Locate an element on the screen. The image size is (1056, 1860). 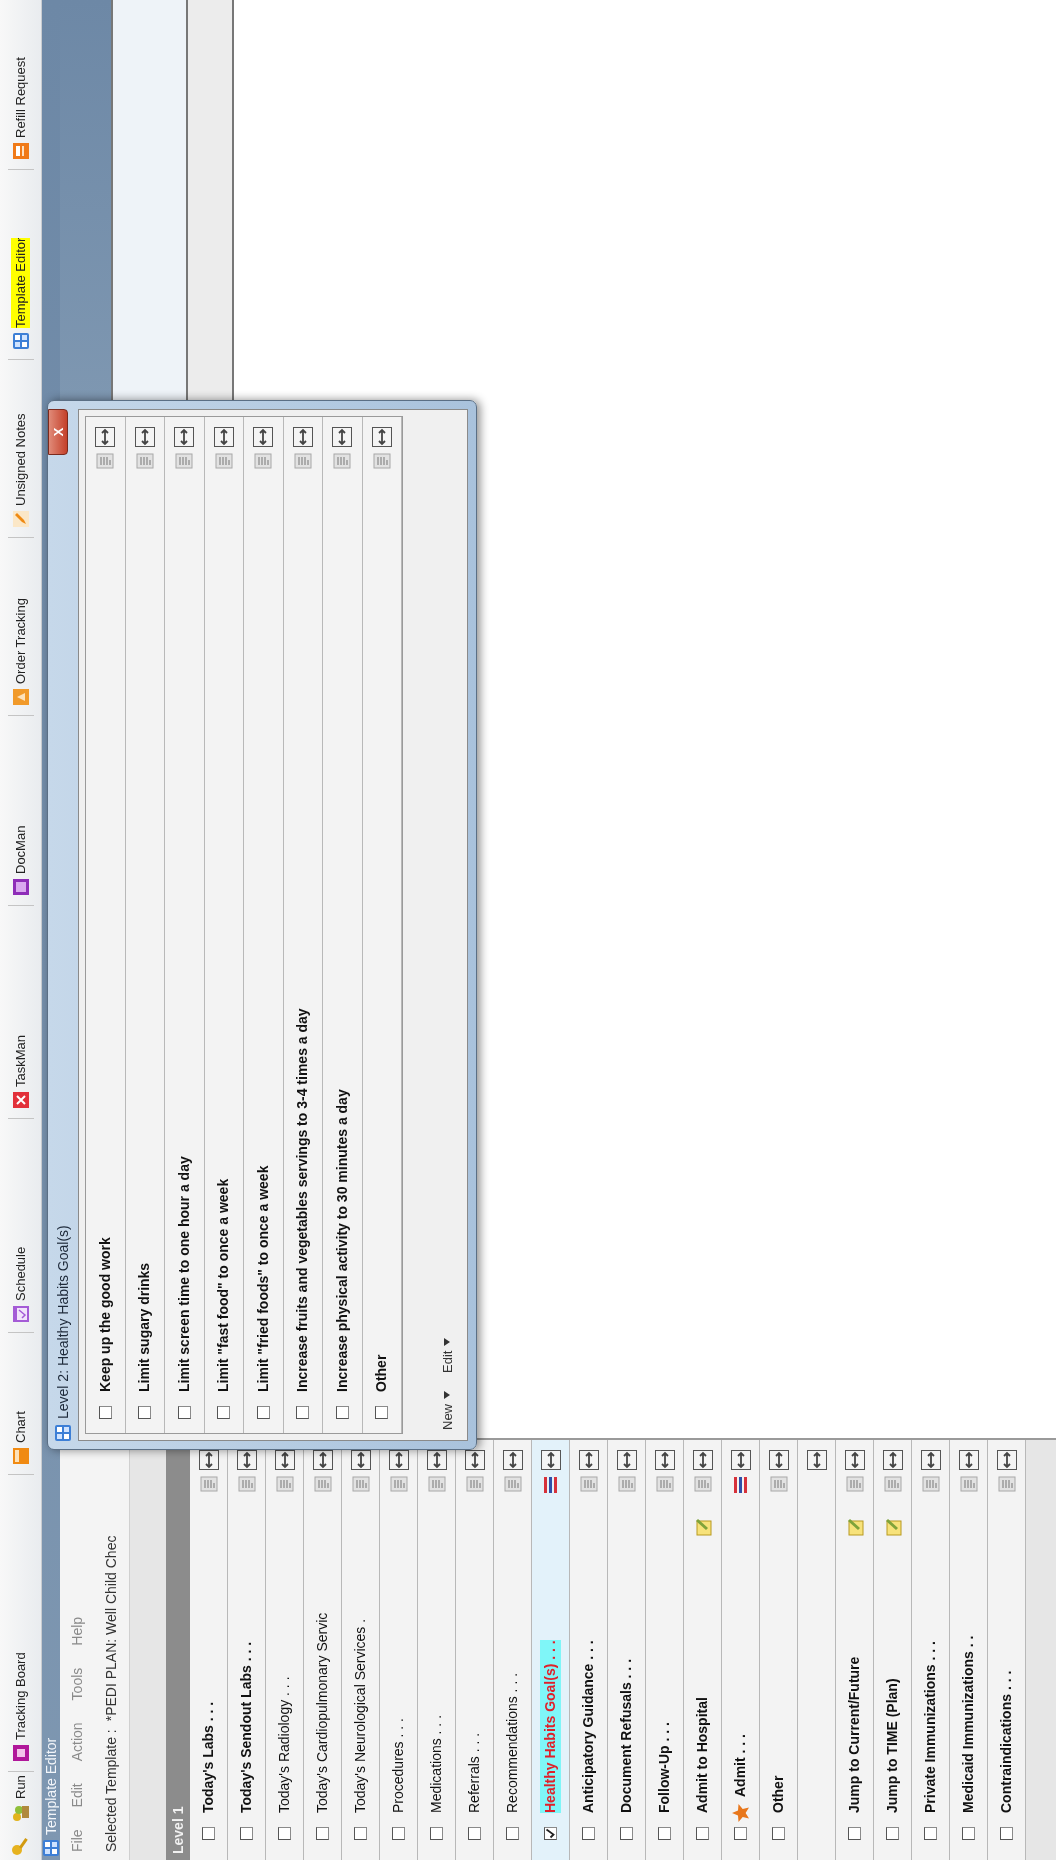
list-row: Keep up the good work is located at coordinates (106, 925).